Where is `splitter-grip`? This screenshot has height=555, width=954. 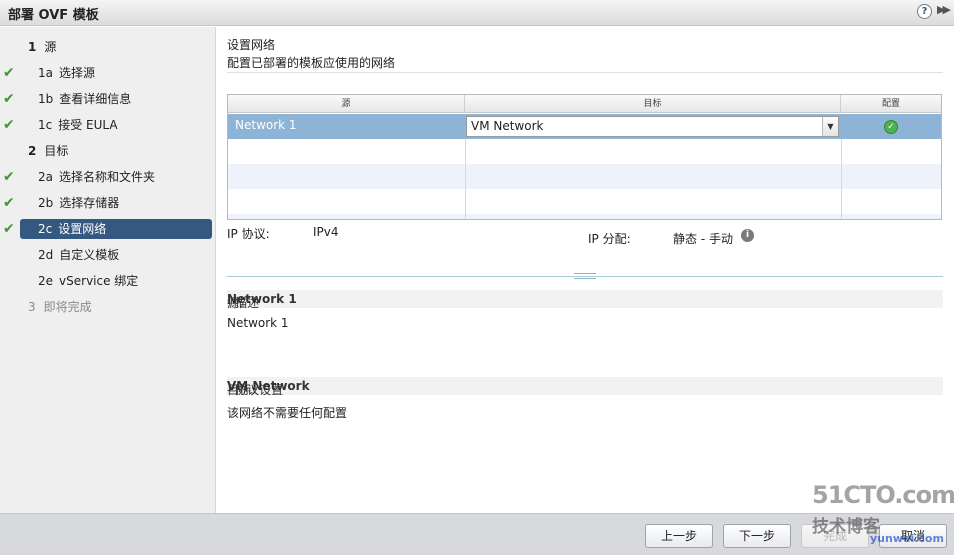 splitter-grip is located at coordinates (585, 276).